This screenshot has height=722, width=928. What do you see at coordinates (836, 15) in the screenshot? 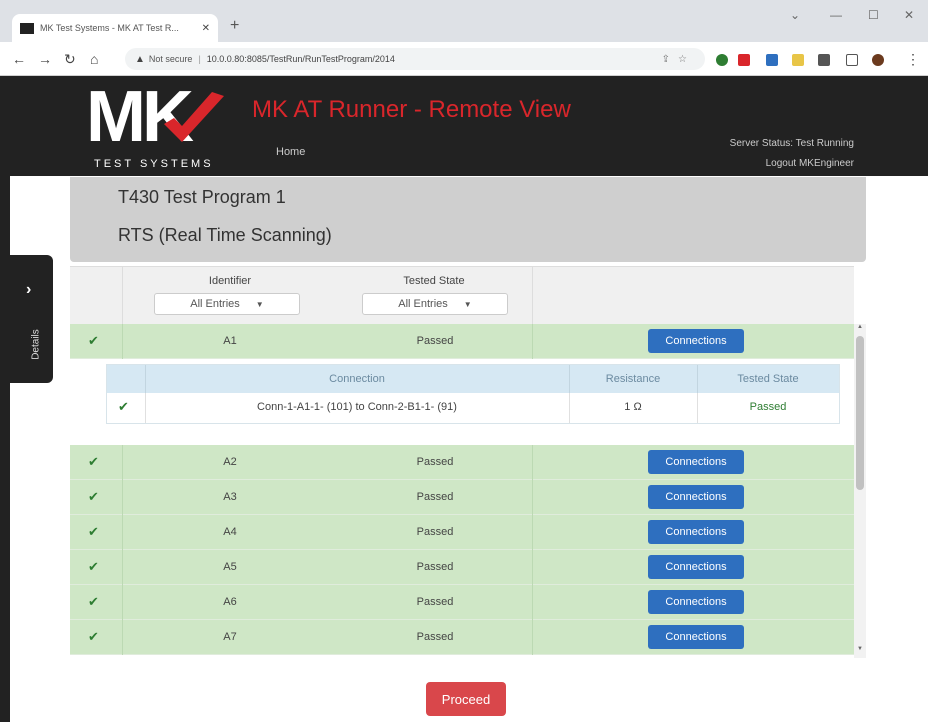
I see `minimize-icon: —` at bounding box center [836, 15].